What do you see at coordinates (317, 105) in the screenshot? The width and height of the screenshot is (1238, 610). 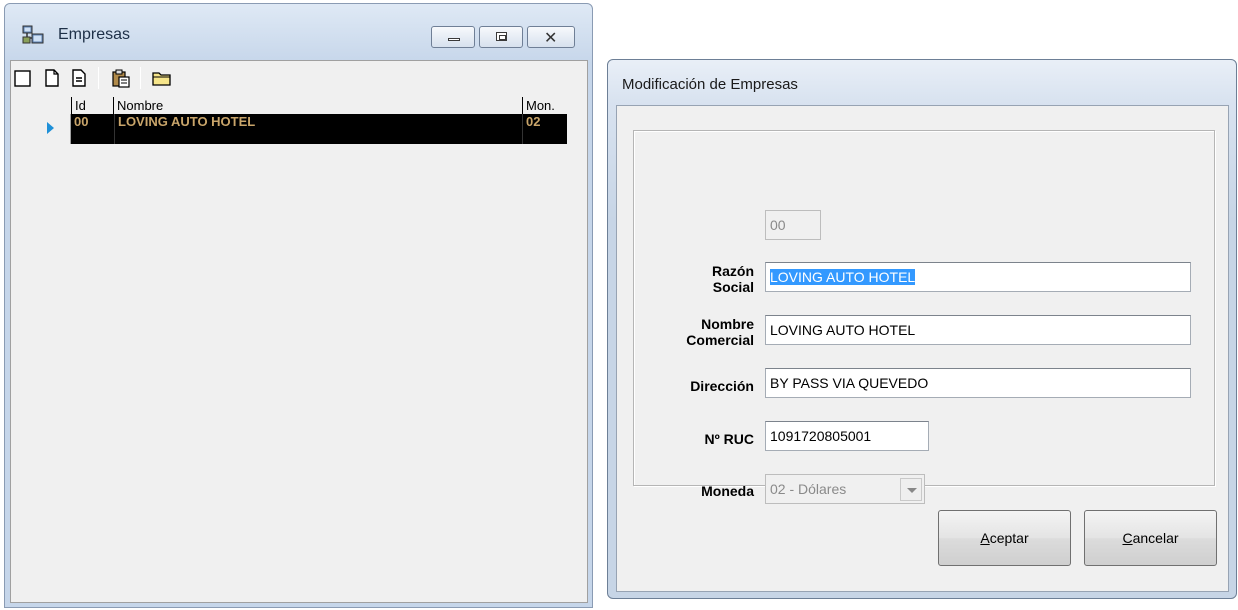 I see `column-header-nombre: Nombre` at bounding box center [317, 105].